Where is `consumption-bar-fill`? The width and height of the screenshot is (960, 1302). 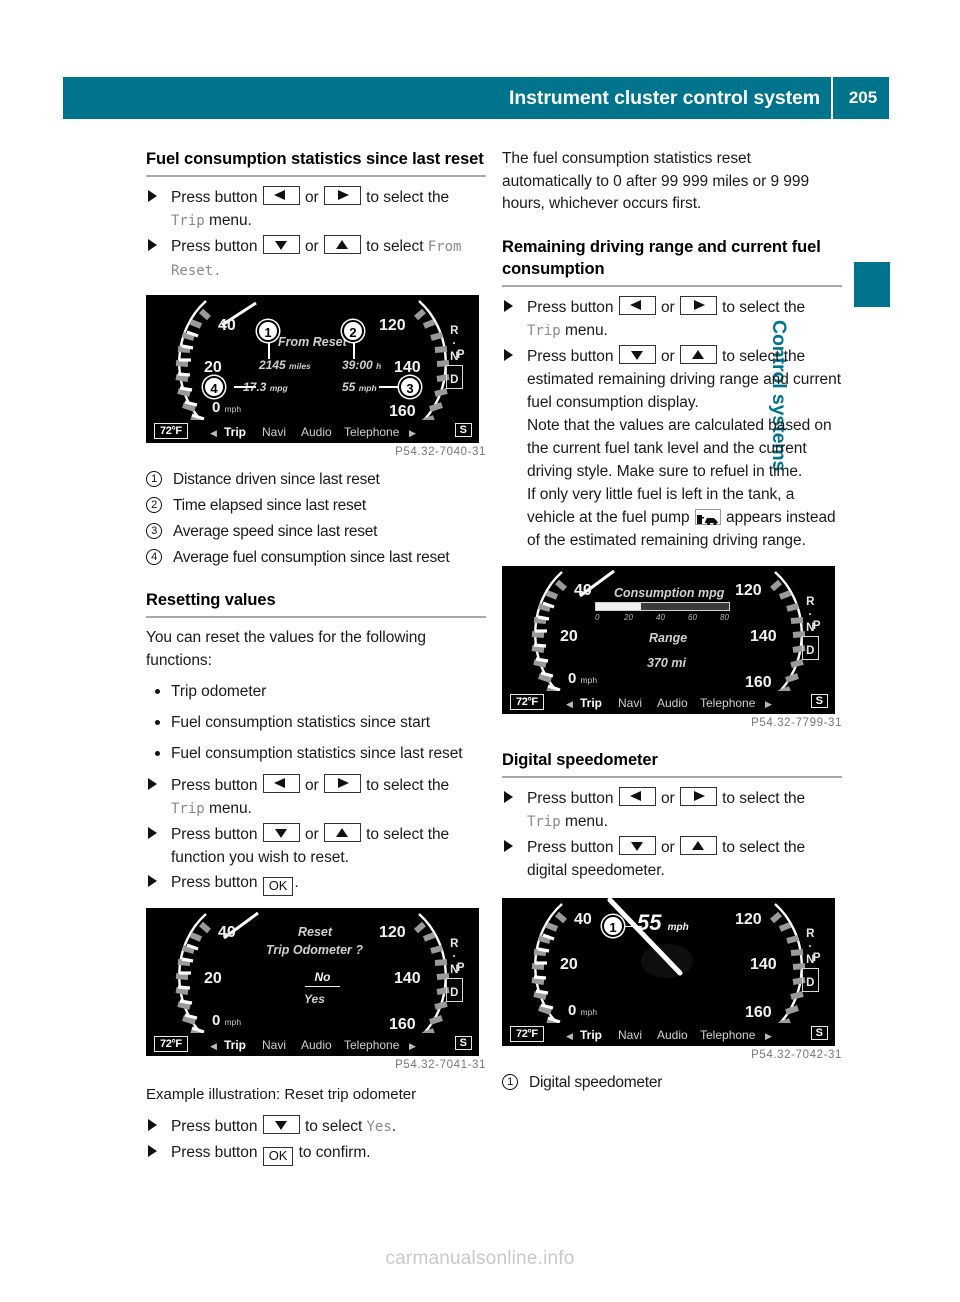 consumption-bar-fill is located at coordinates (618, 606).